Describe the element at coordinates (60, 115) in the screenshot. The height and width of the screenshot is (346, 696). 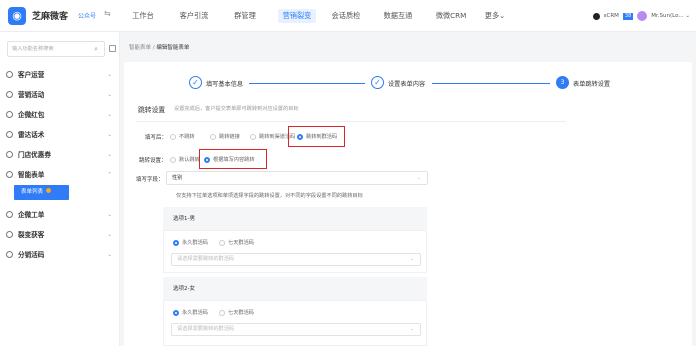
I see `sidebar-item-red-packet: 企微红包 ⌄` at that location.